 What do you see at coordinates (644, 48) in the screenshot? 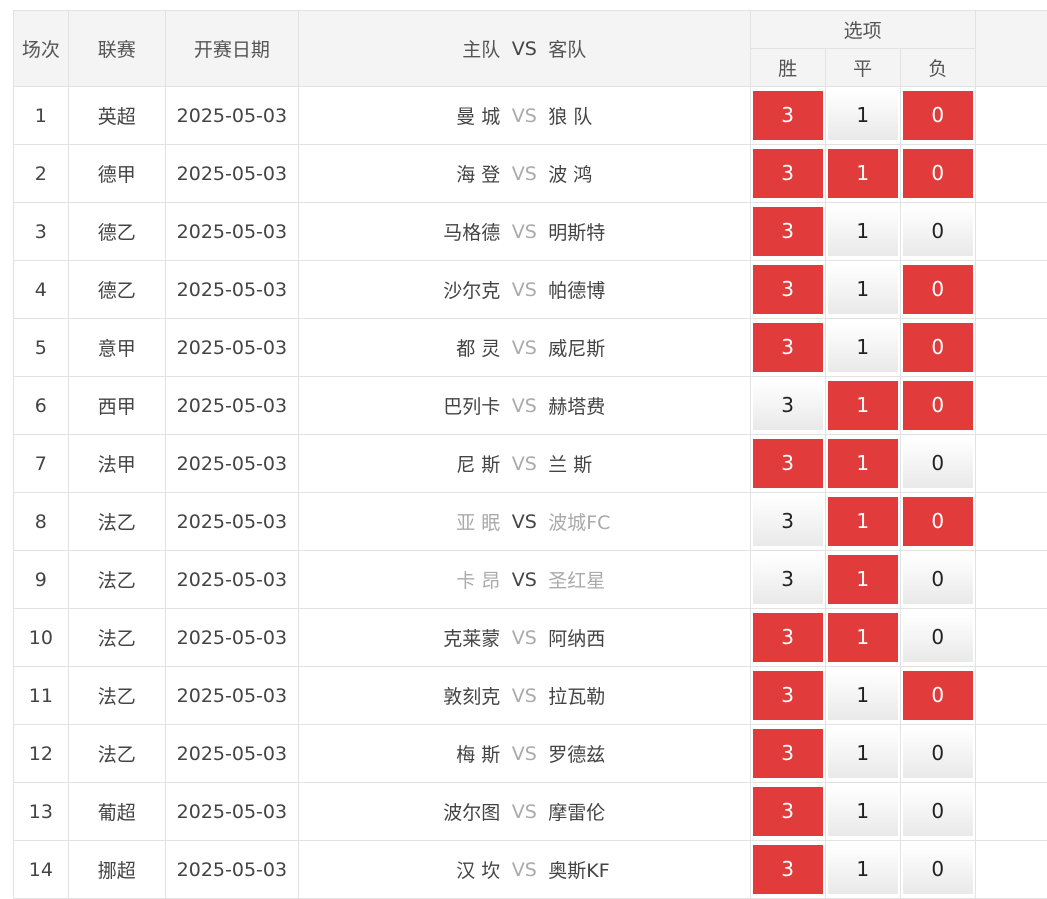
I see `header-away: 客队` at bounding box center [644, 48].